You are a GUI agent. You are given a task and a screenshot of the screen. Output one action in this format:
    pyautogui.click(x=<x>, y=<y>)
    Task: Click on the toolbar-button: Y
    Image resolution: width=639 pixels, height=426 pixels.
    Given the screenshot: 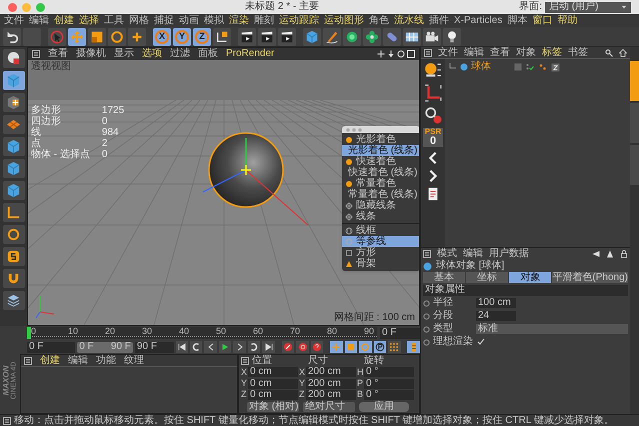 What is the action you would take?
    pyautogui.click(x=182, y=37)
    